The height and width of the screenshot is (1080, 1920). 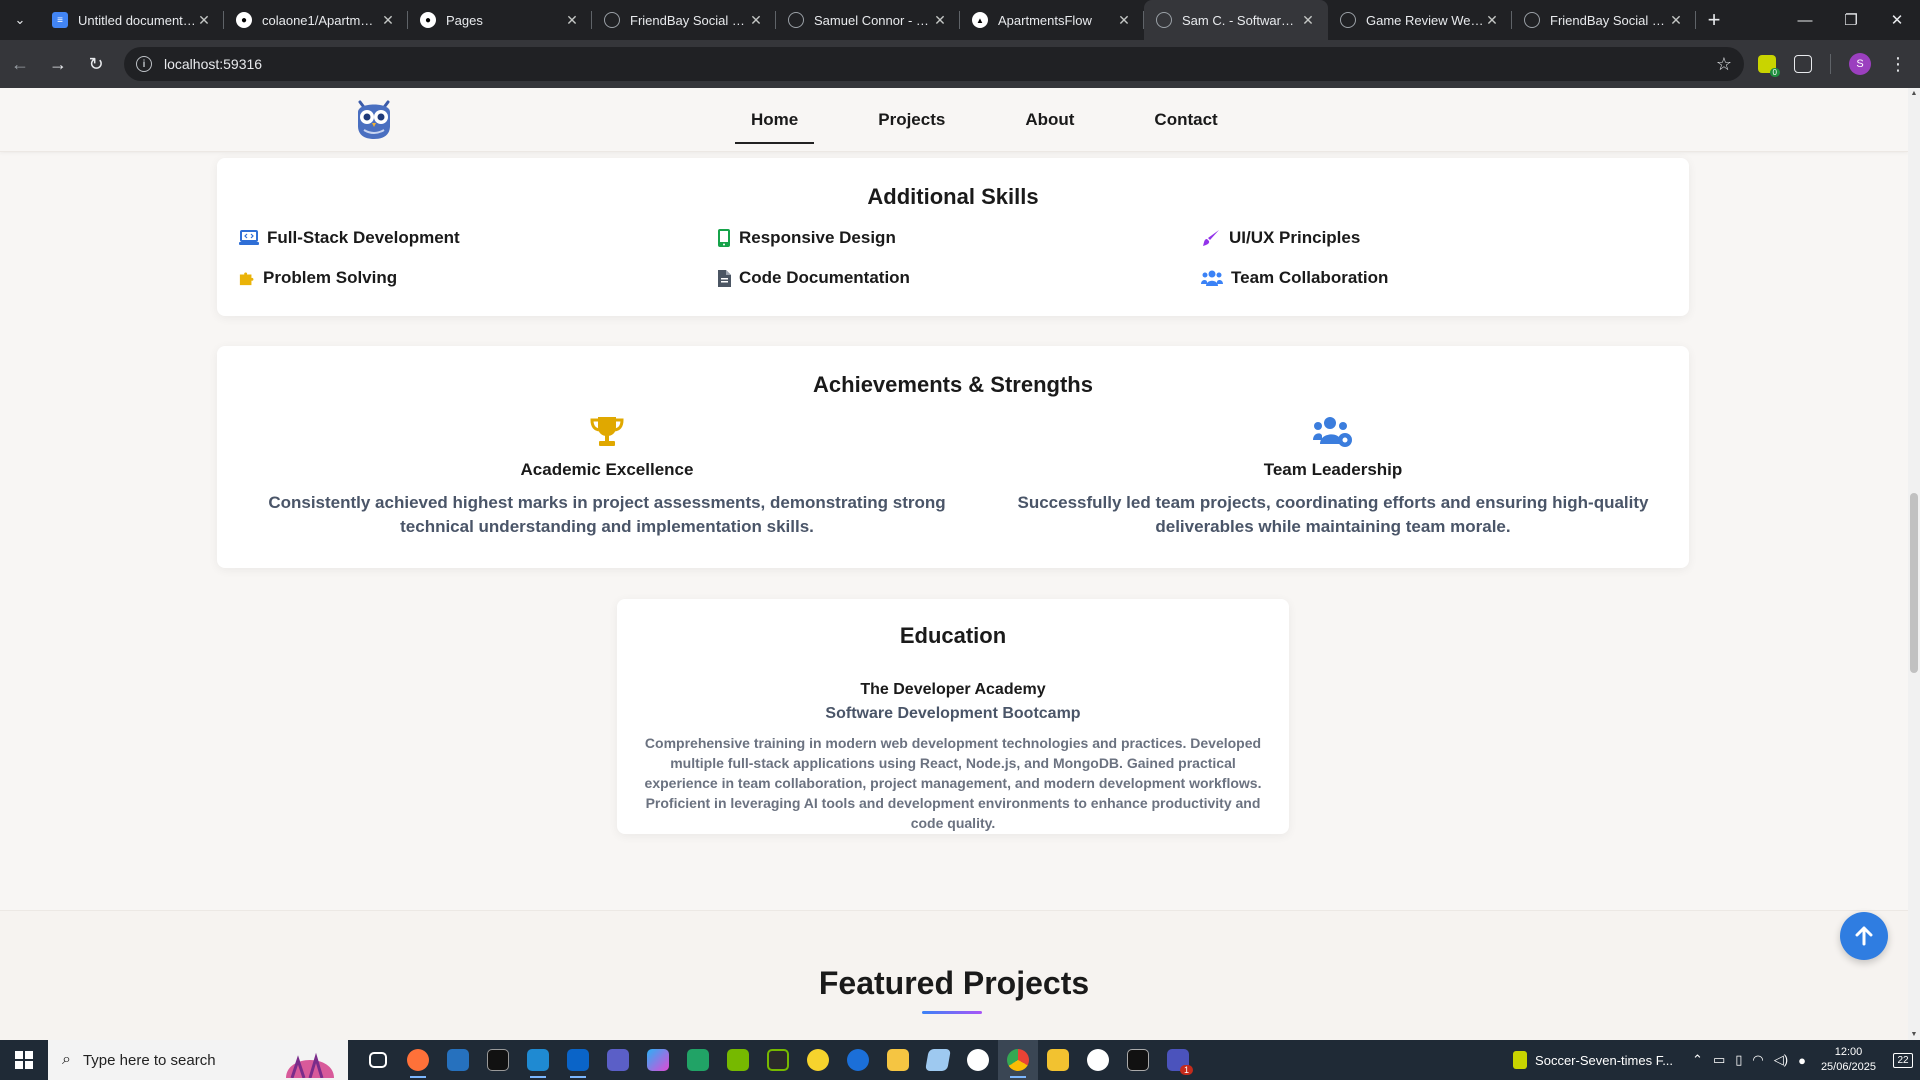 I want to click on windows-start-button, so click(x=24, y=1060).